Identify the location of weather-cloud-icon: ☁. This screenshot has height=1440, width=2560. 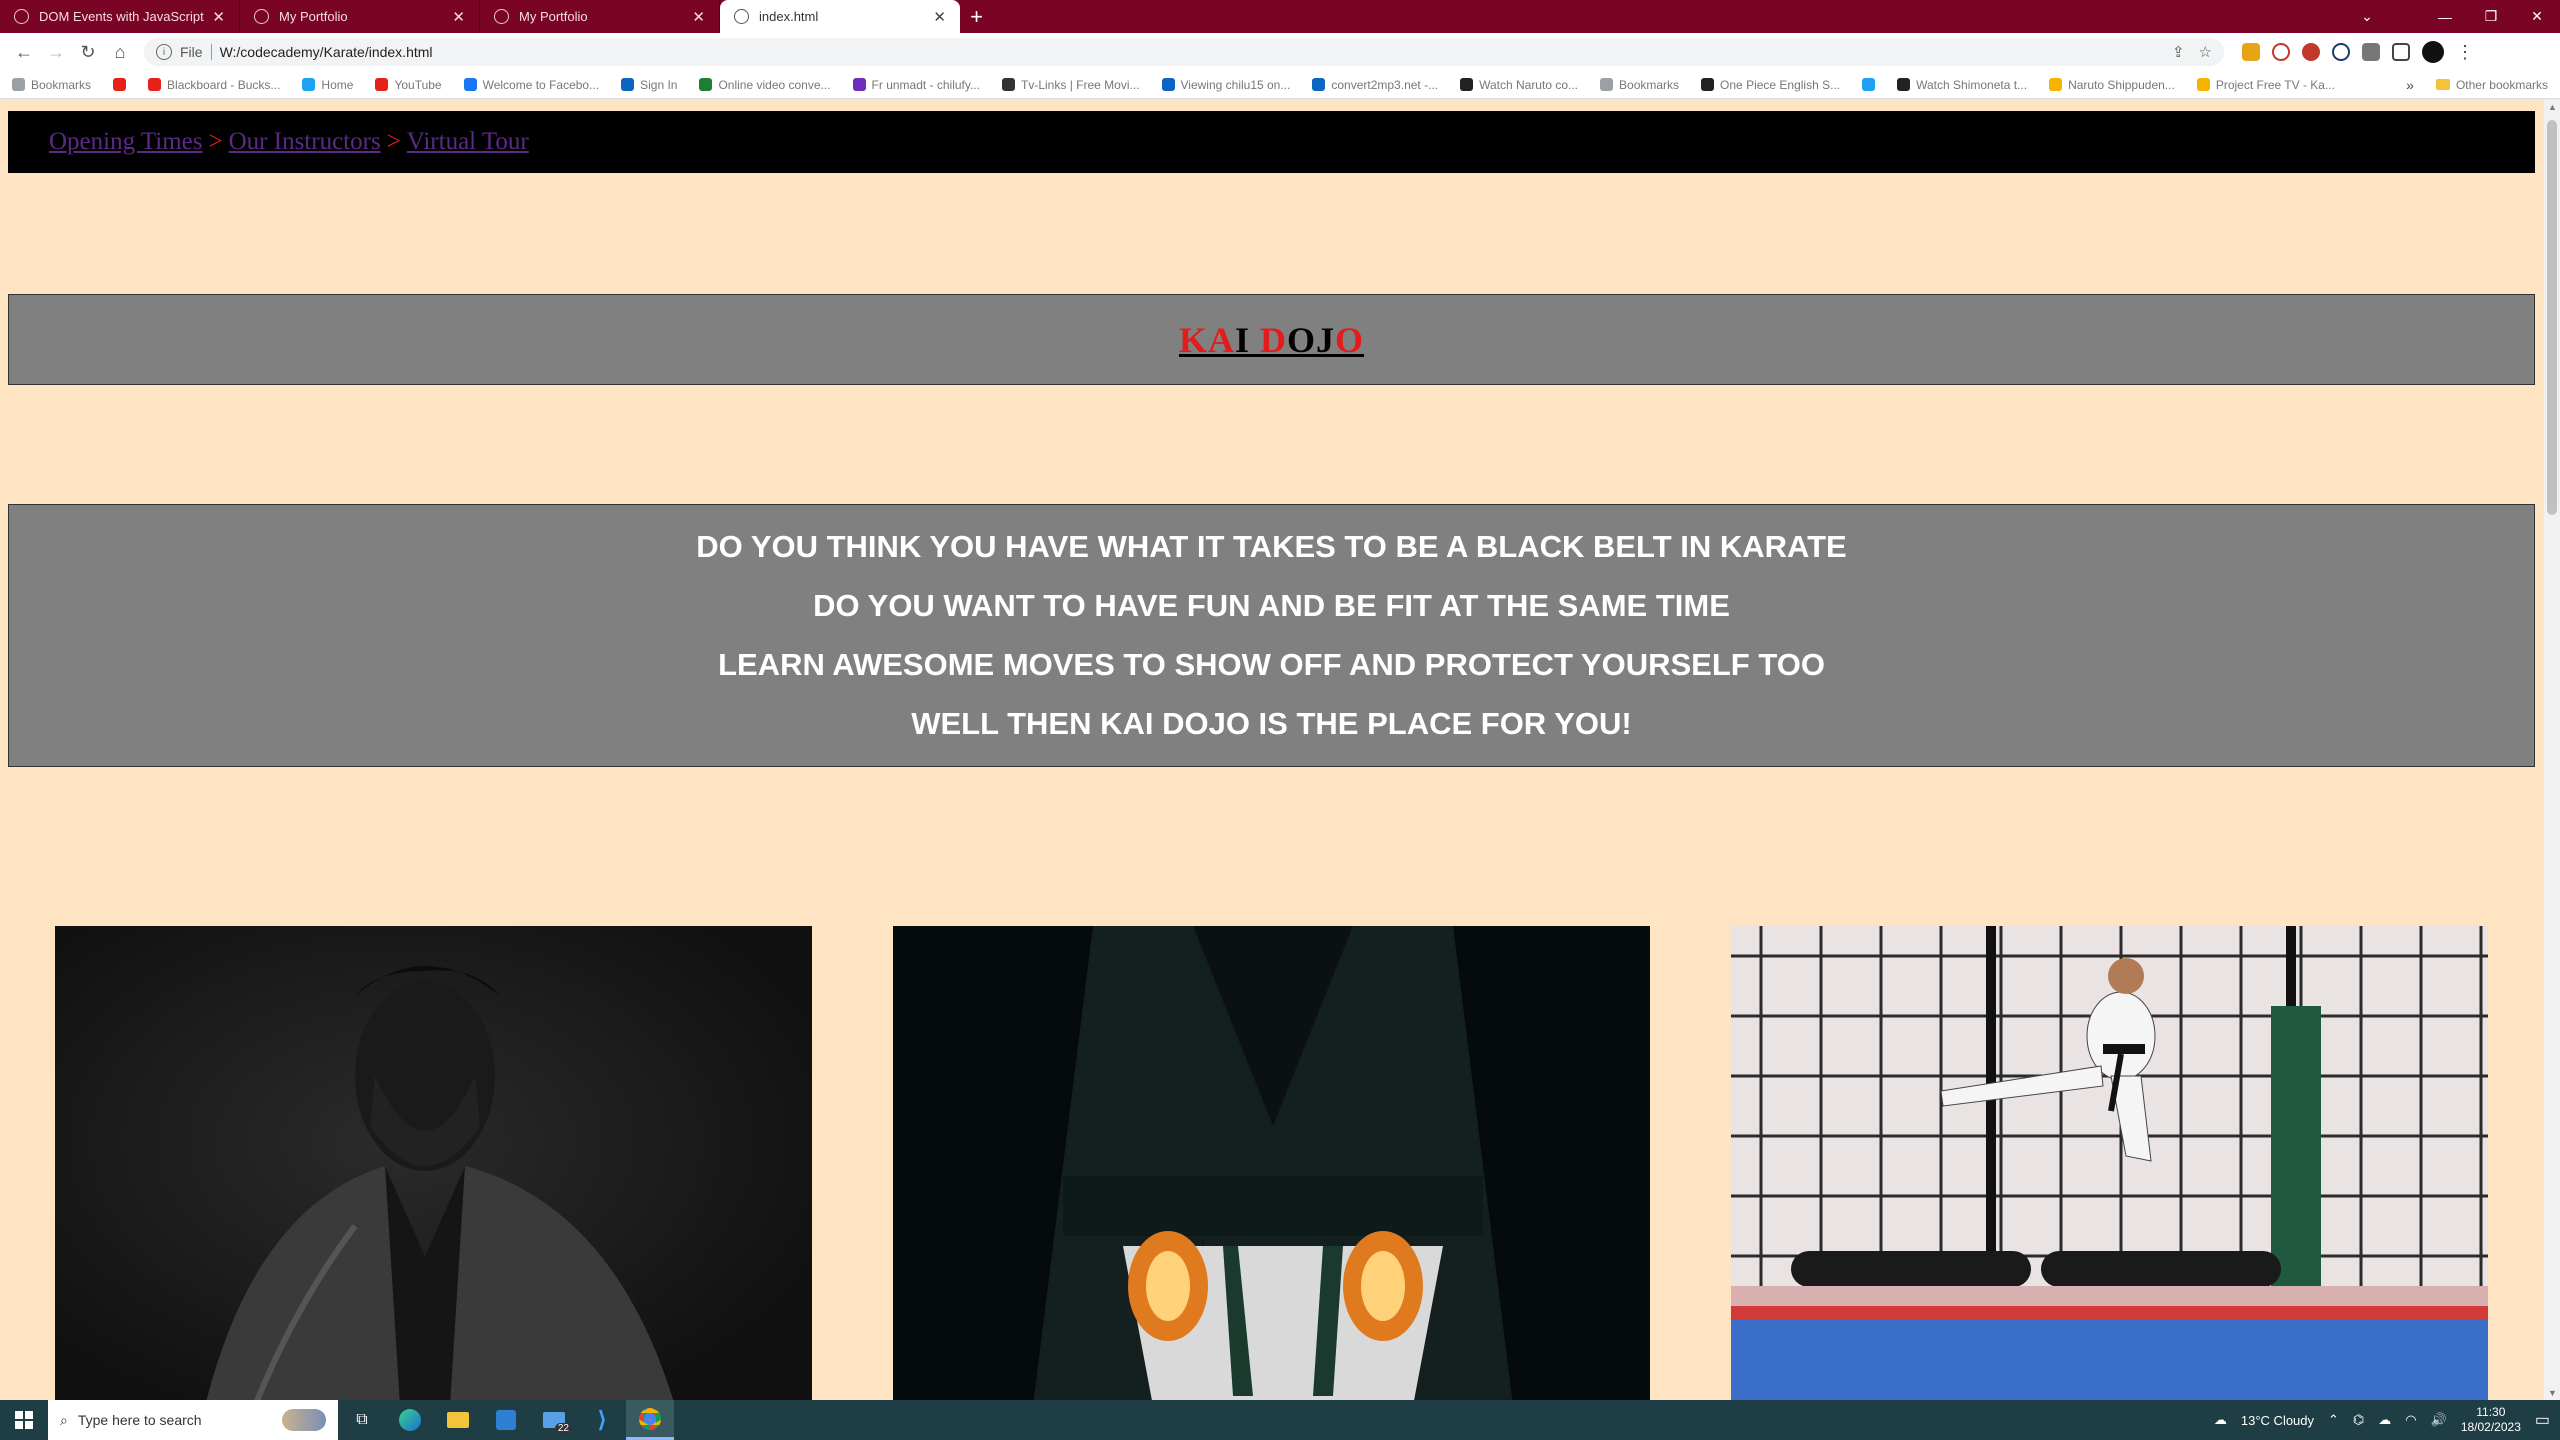
(2220, 1420).